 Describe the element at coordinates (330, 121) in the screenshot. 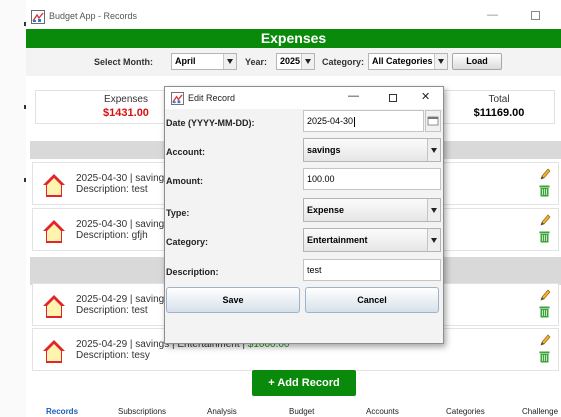

I see `date-value: 2025-04-30` at that location.